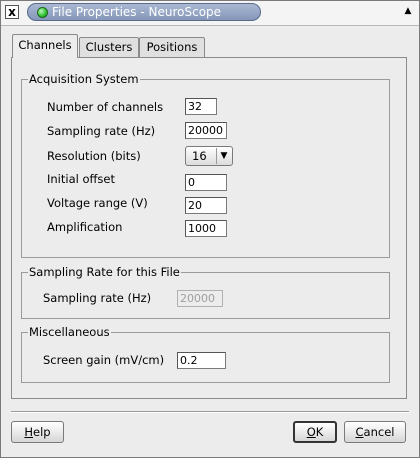 The height and width of the screenshot is (458, 420). What do you see at coordinates (69, 332) in the screenshot?
I see `miscellaneous-legend: Miscellaneous` at bounding box center [69, 332].